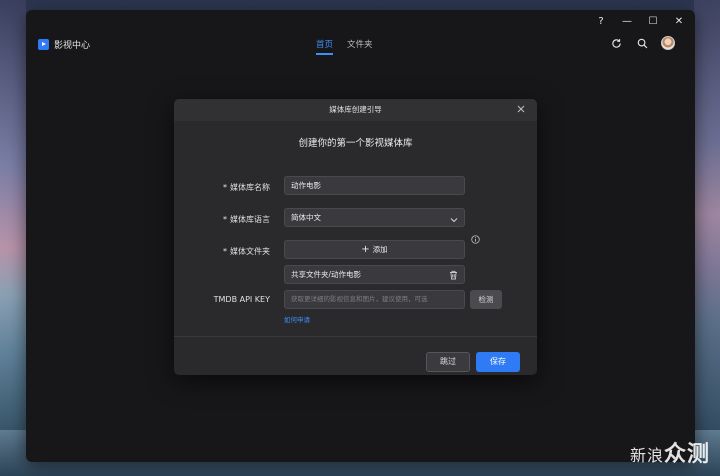  Describe the element at coordinates (707, 238) in the screenshot. I see `desktop-wallpaper-right` at that location.